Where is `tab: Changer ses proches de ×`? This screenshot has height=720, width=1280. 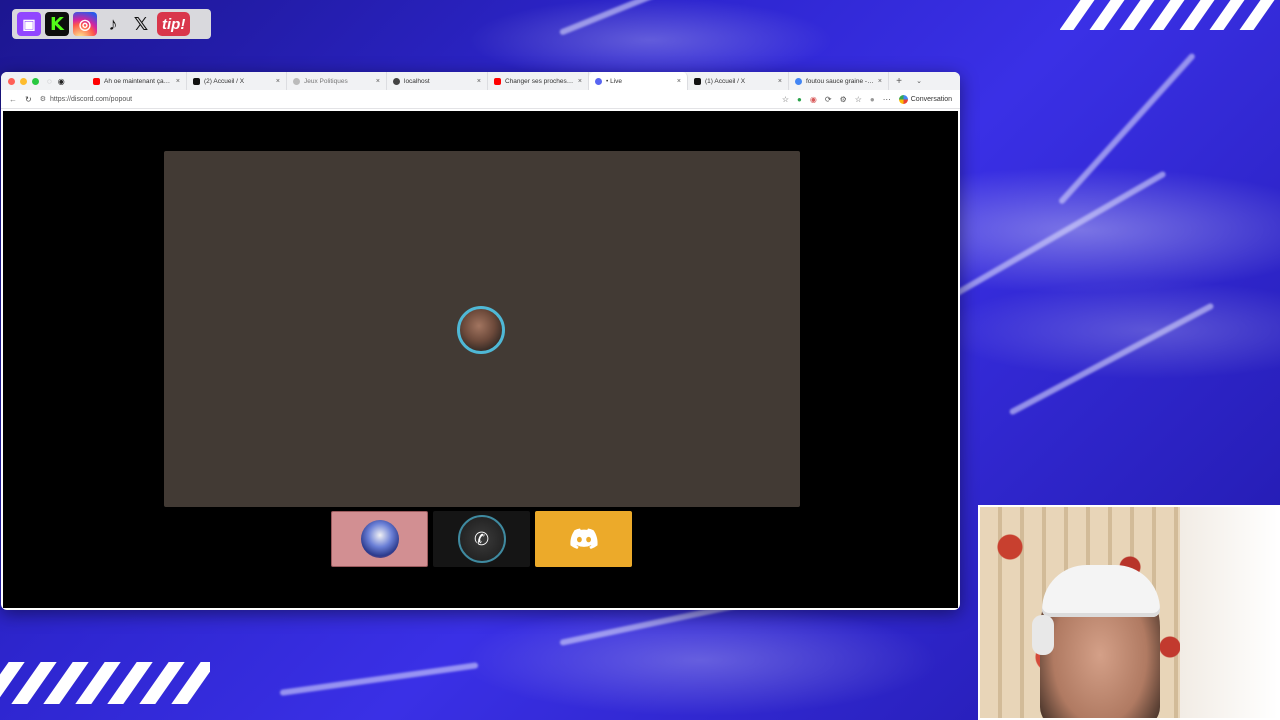 tab: Changer ses proches de × is located at coordinates (538, 81).